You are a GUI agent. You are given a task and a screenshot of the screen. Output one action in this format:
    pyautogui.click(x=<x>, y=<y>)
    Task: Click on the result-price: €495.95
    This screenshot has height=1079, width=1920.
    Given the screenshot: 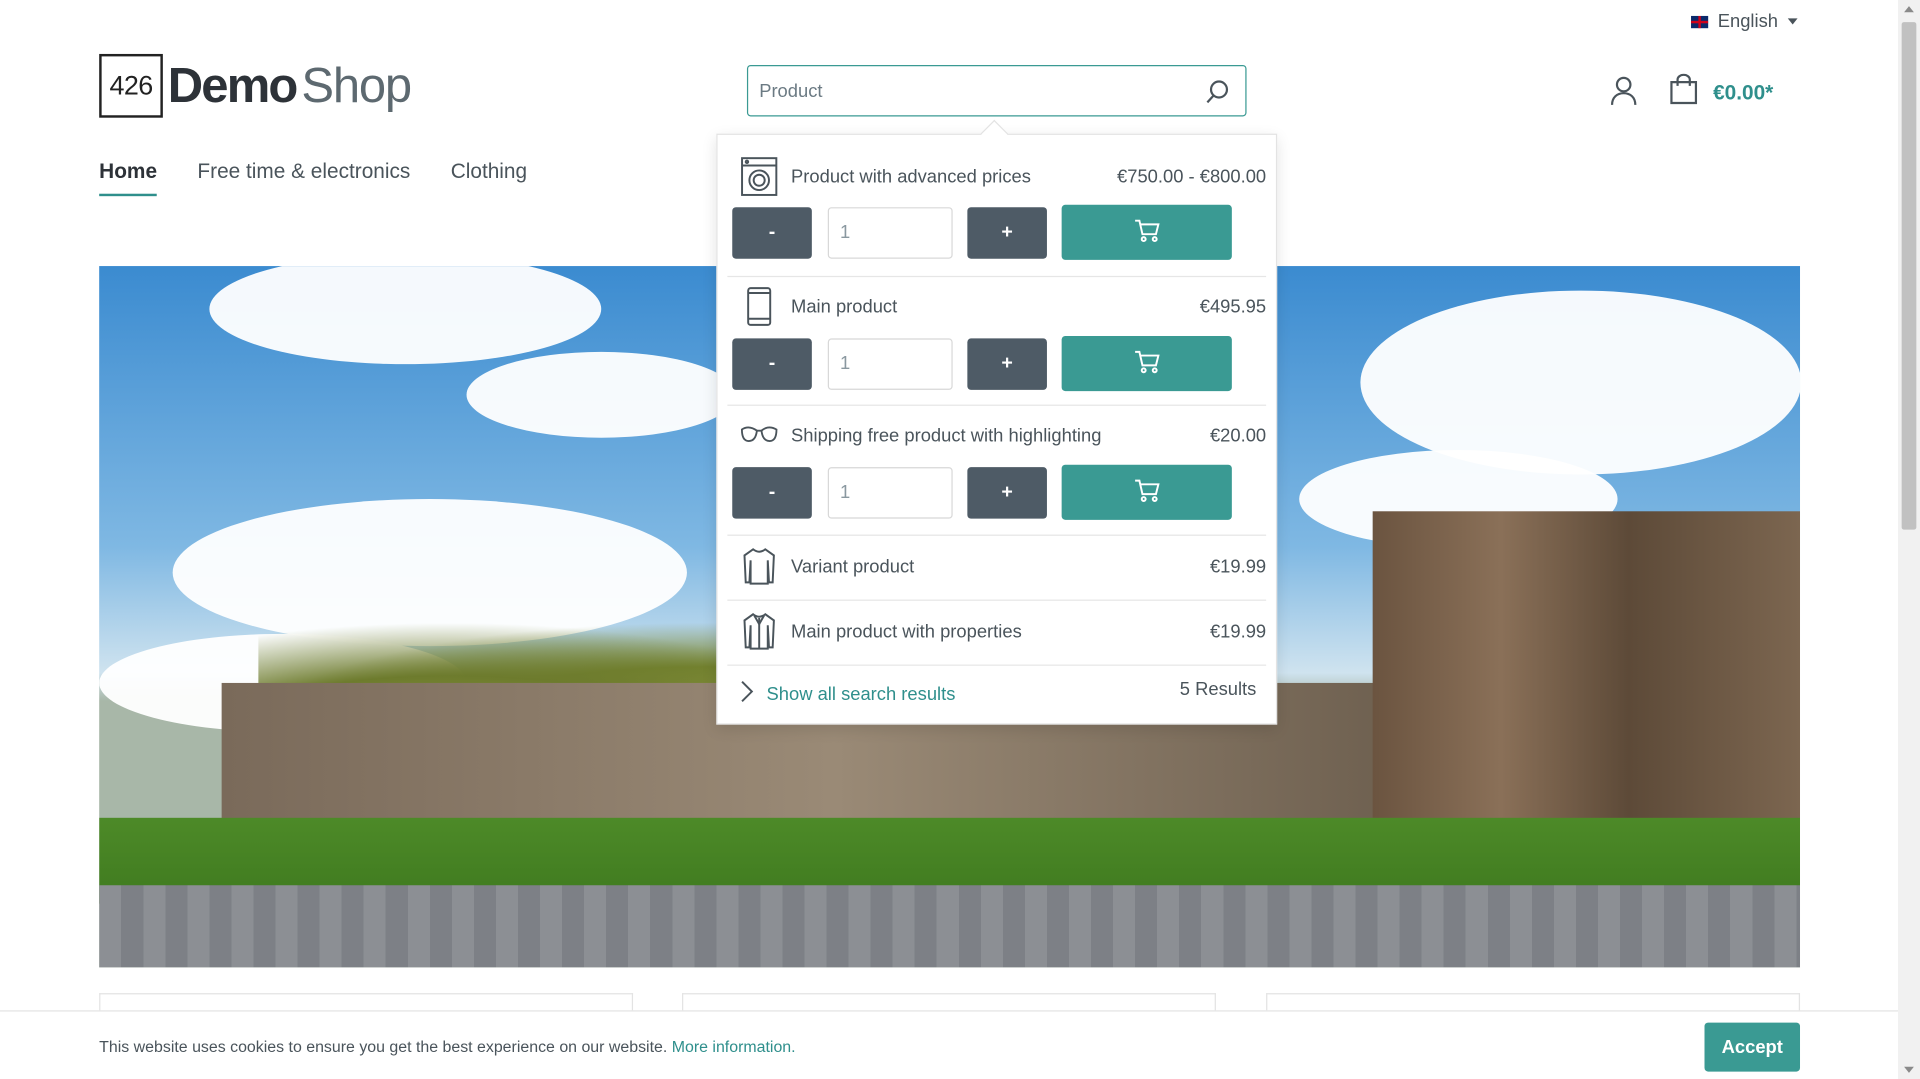 What is the action you would take?
    pyautogui.click(x=1233, y=306)
    